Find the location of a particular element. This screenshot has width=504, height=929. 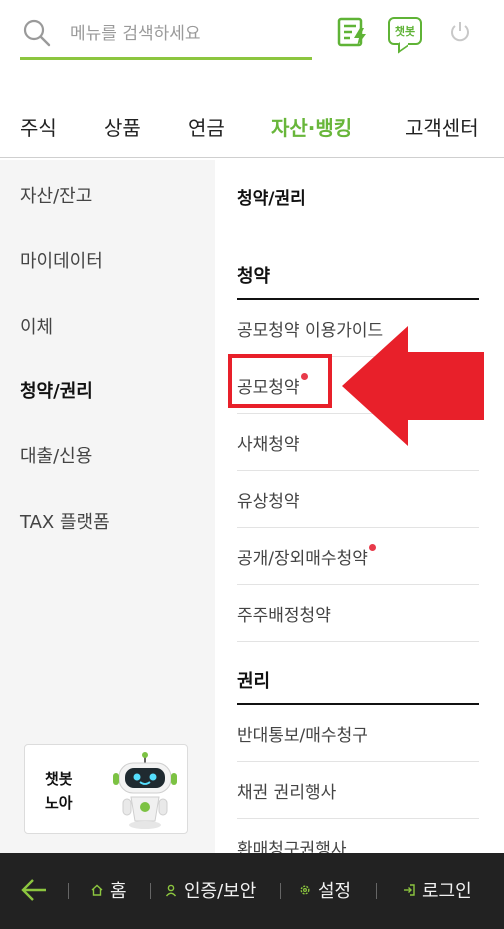

quick-menu-icon is located at coordinates (353, 32).